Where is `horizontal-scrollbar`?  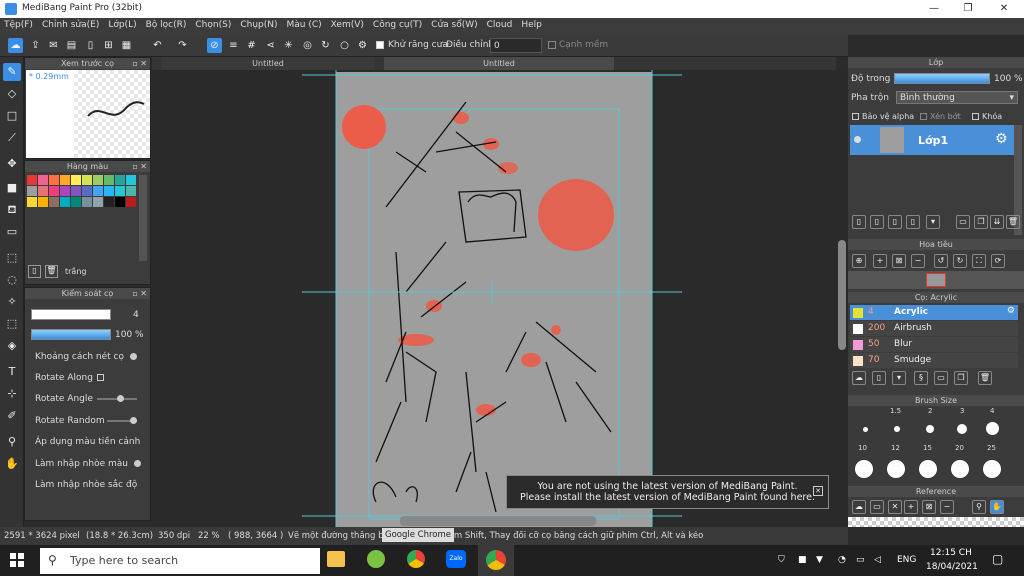 horizontal-scrollbar is located at coordinates (498, 521).